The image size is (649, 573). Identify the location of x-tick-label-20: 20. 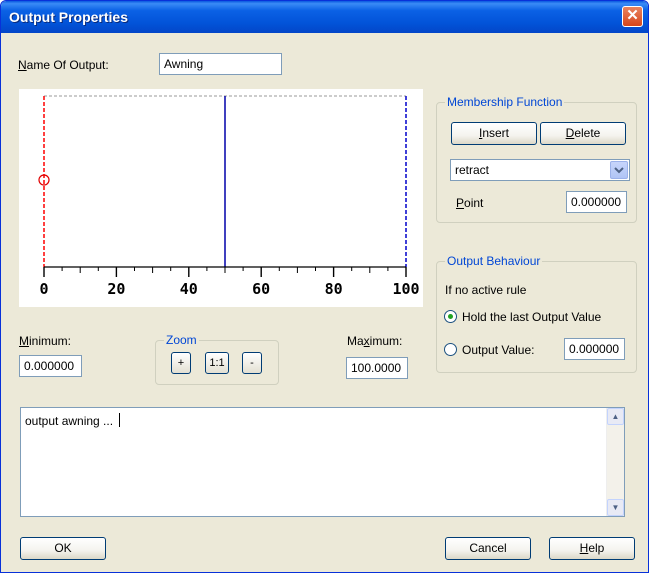
(116, 289).